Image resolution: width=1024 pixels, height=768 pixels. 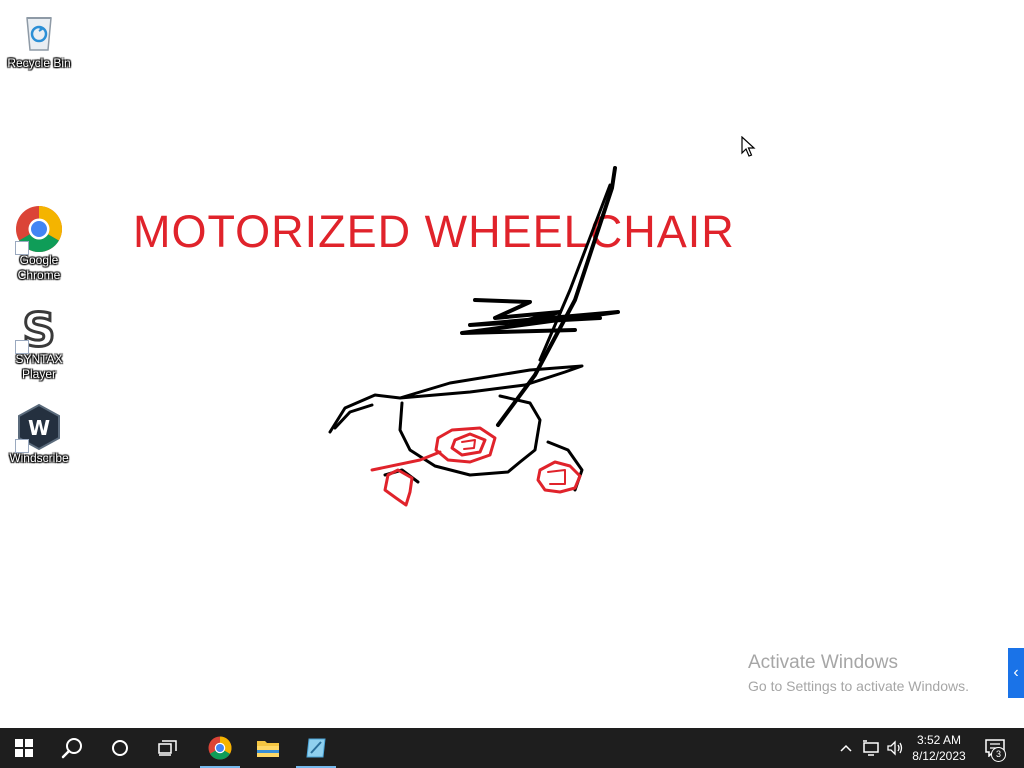 What do you see at coordinates (858, 686) in the screenshot?
I see `activate-windows-subtext: Go to Settings to activate Windows.` at bounding box center [858, 686].